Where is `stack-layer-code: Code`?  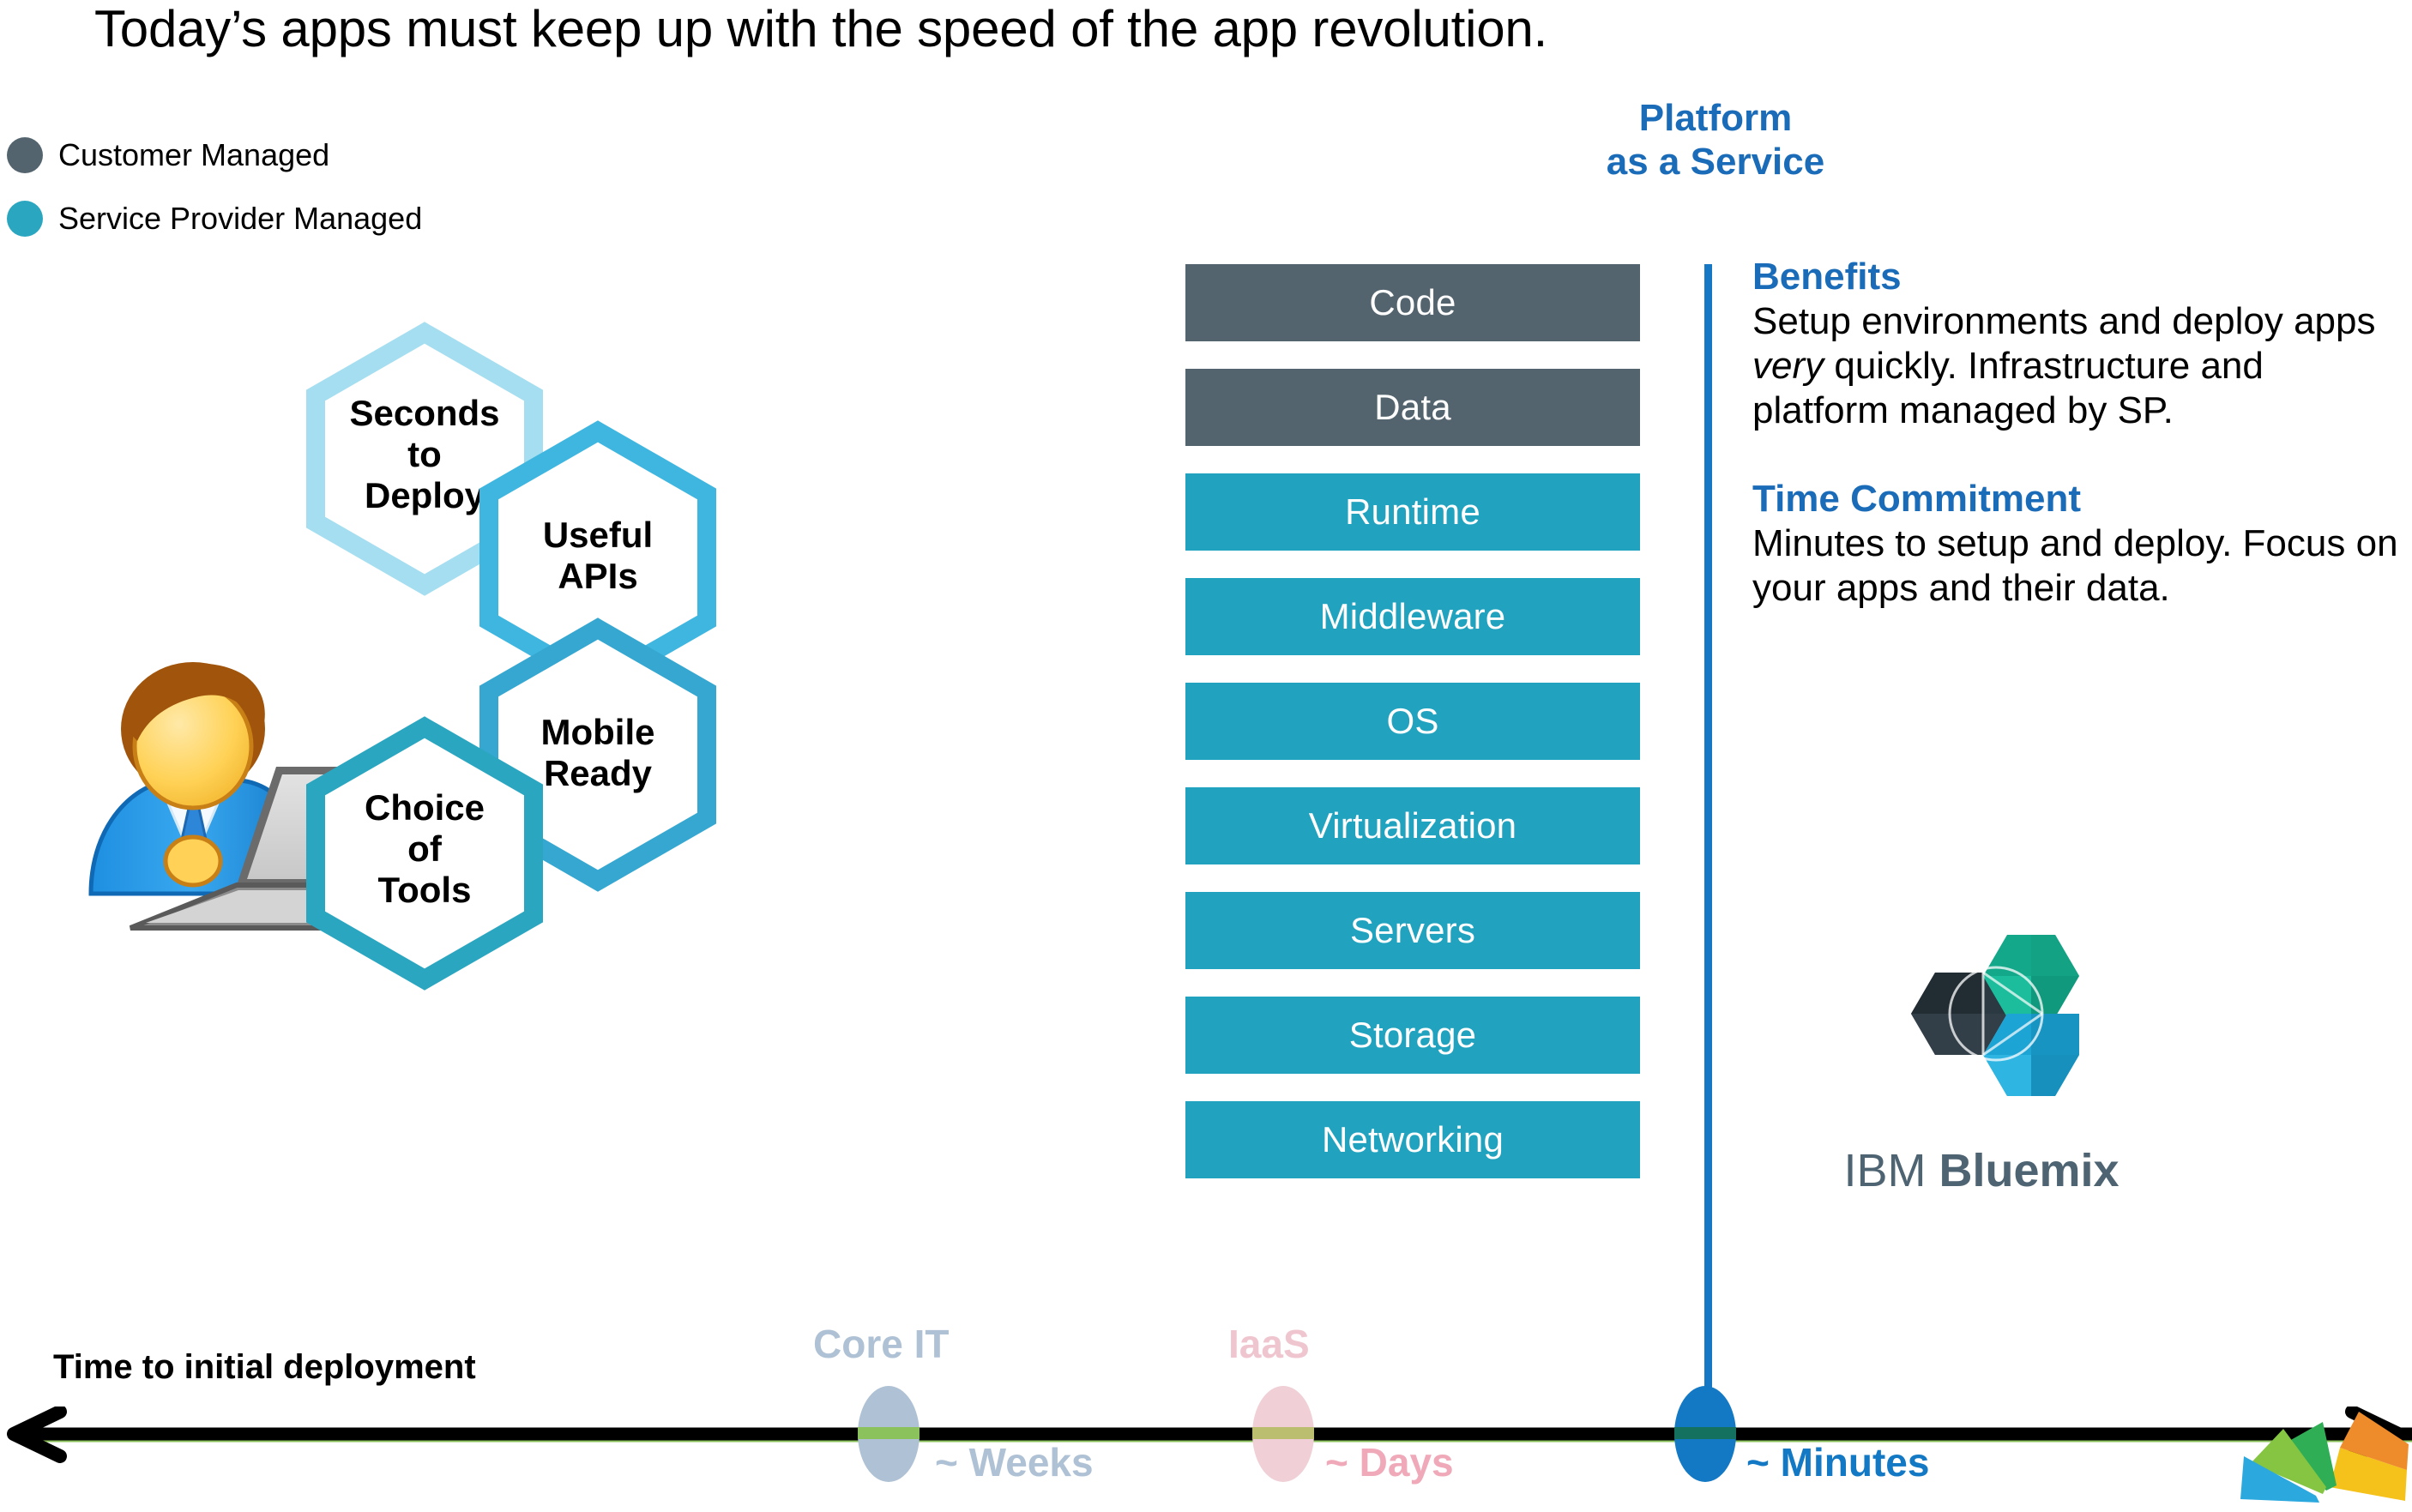 stack-layer-code: Code is located at coordinates (1412, 302).